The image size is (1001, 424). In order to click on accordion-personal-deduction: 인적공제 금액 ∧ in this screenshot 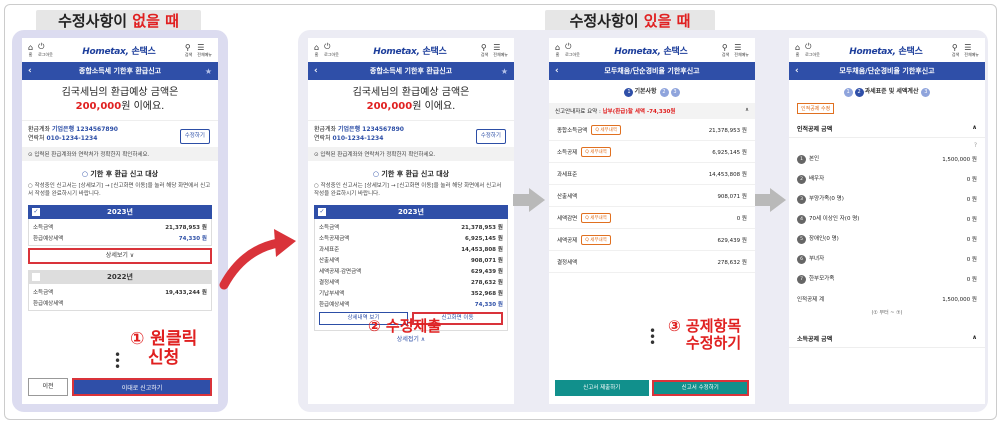, I will do `click(887, 129)`.